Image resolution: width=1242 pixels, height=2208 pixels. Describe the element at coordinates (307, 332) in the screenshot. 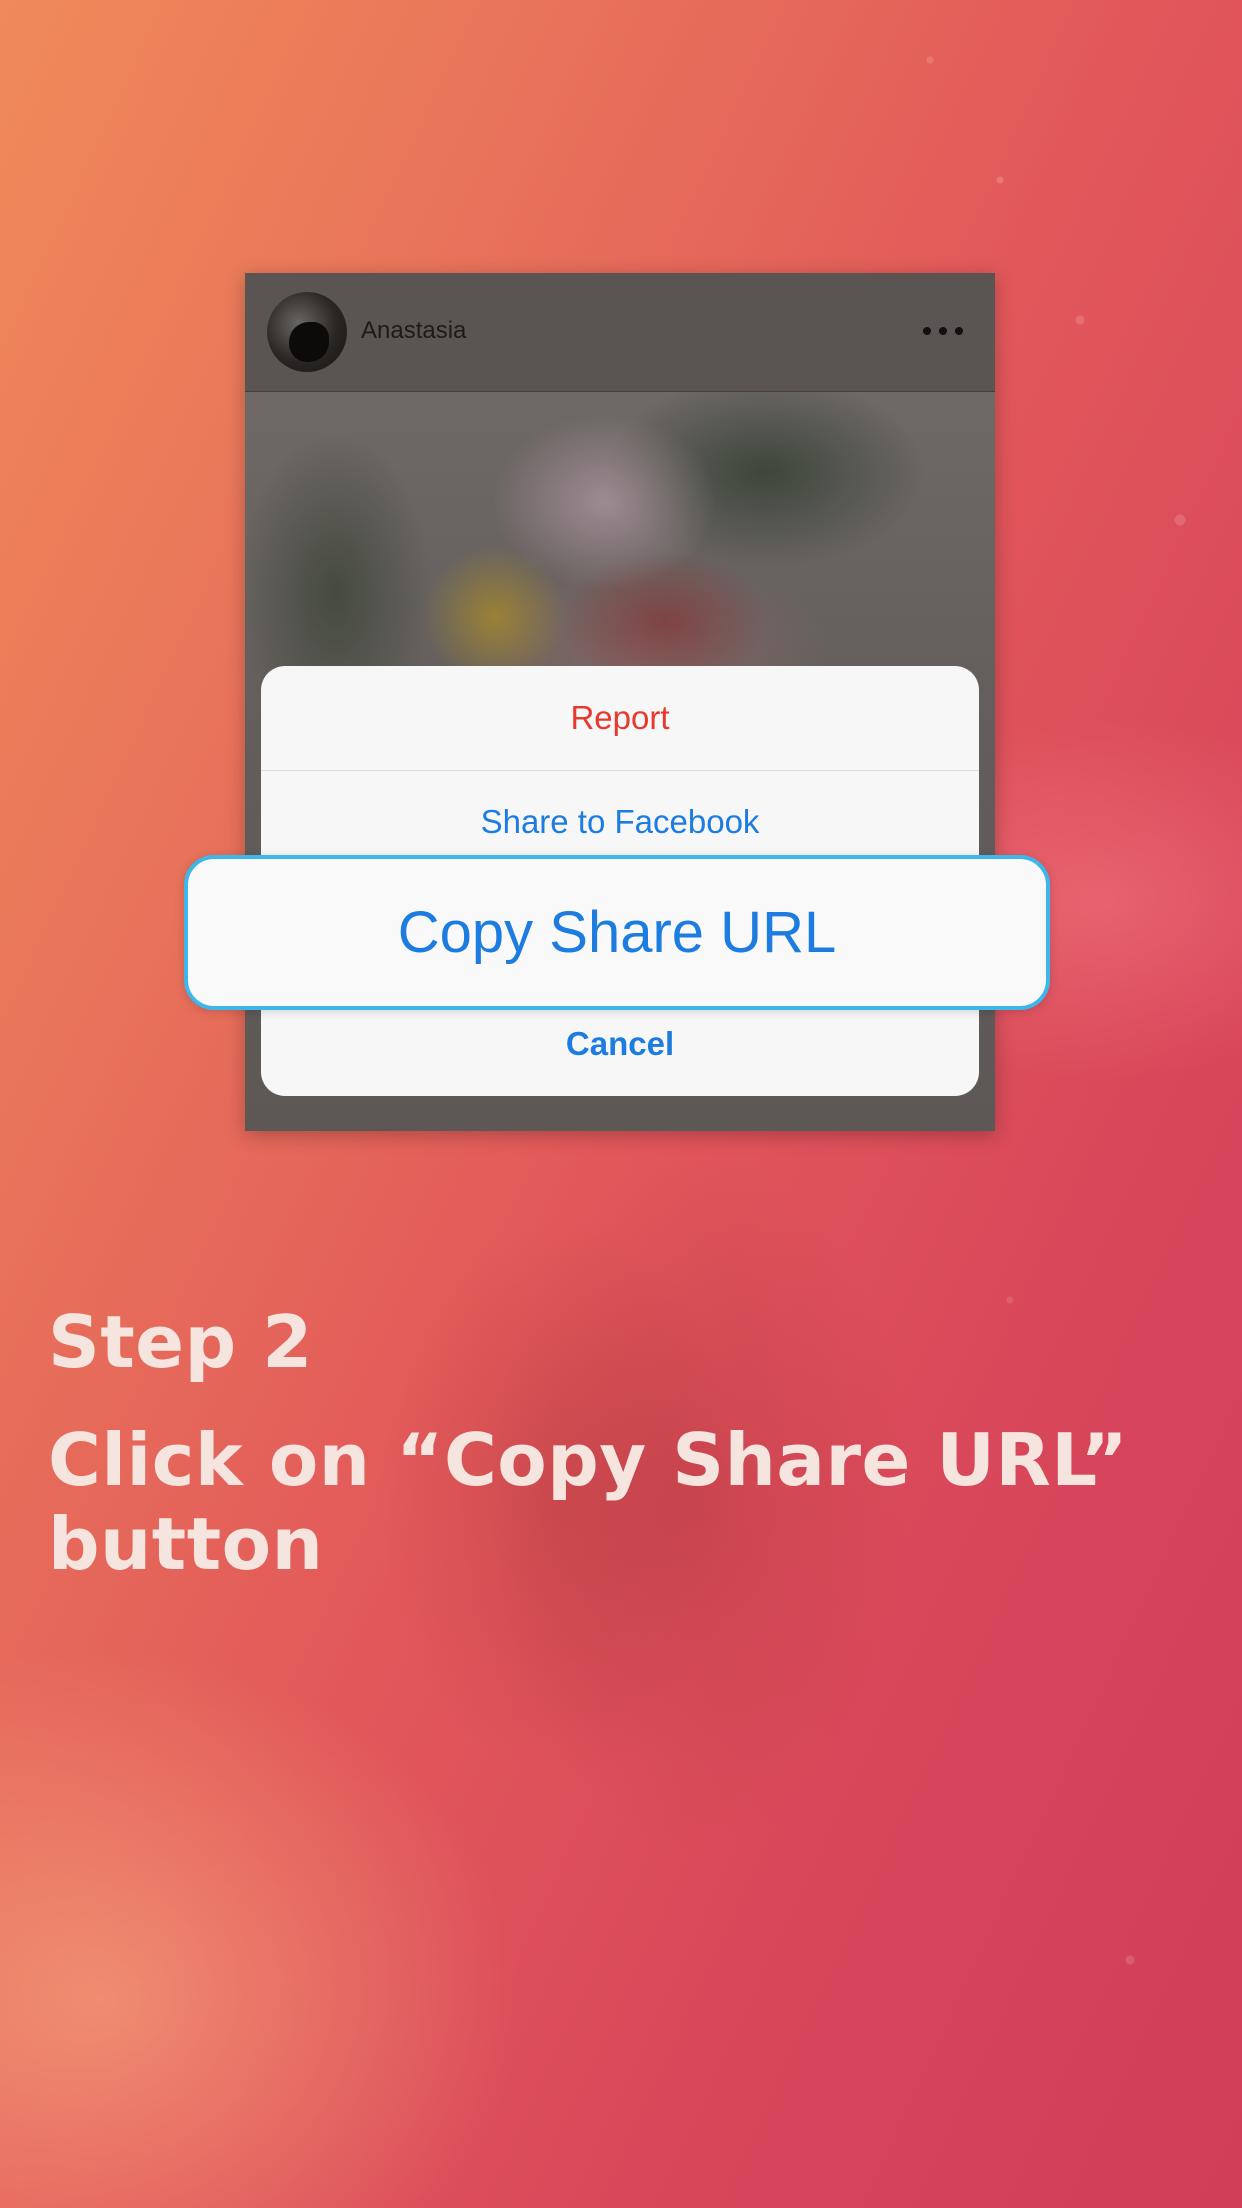

I see `avatar` at that location.